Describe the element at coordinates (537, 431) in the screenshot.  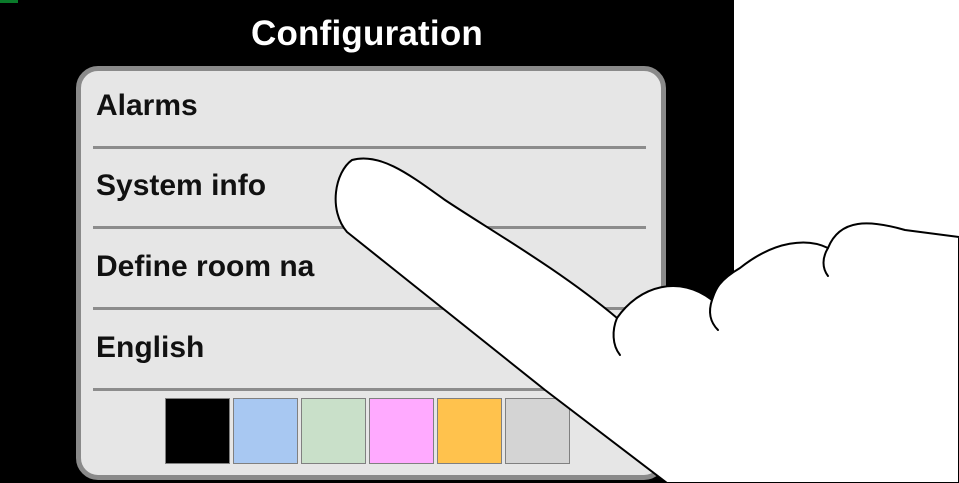
I see `color-swatch-gray` at that location.